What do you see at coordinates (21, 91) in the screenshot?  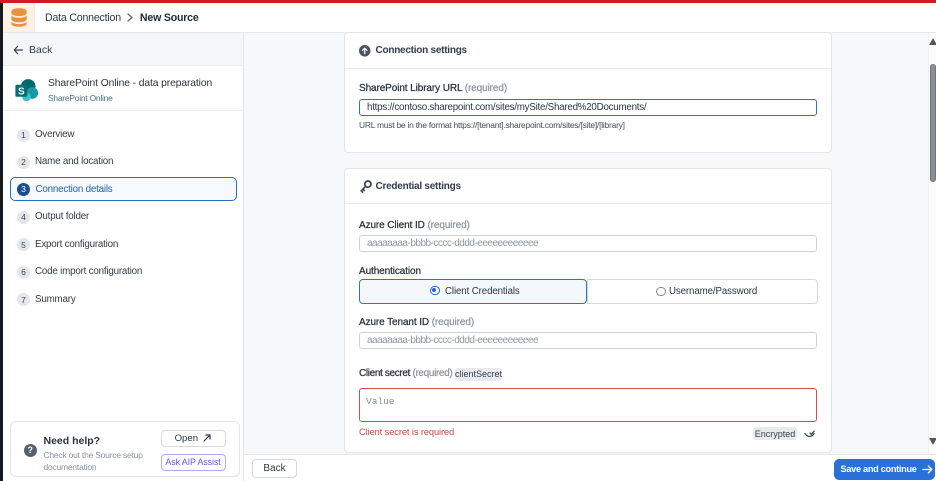 I see `svg-text: S` at bounding box center [21, 91].